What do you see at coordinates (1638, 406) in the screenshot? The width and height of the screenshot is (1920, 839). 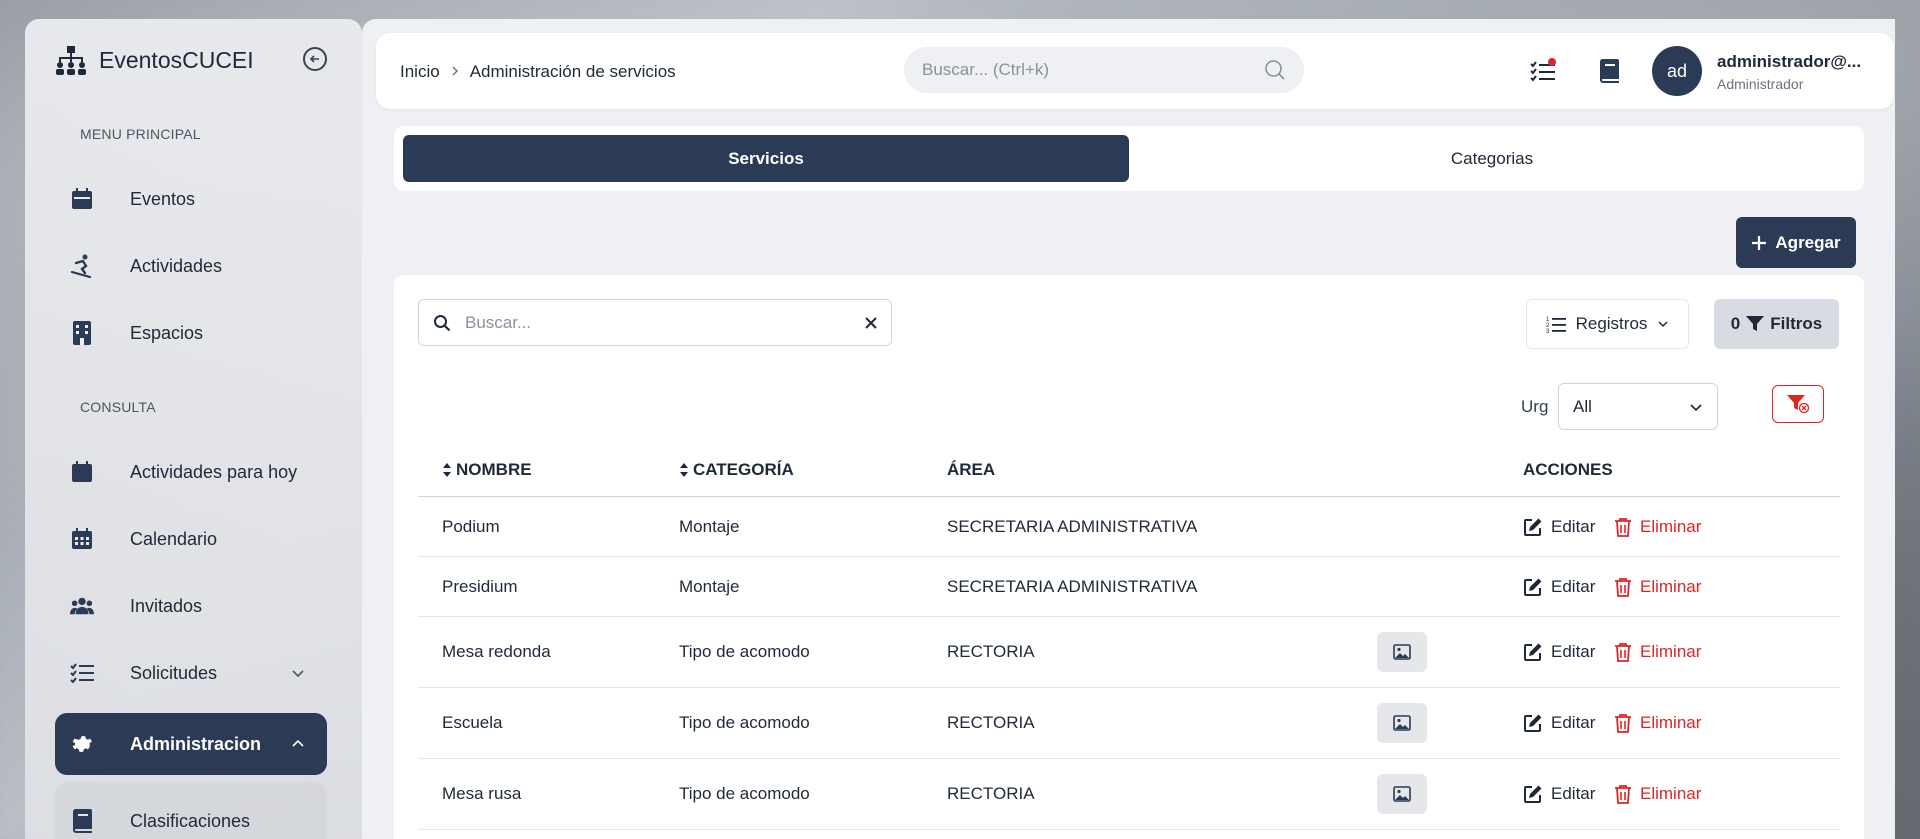 I see `urg-select: All` at bounding box center [1638, 406].